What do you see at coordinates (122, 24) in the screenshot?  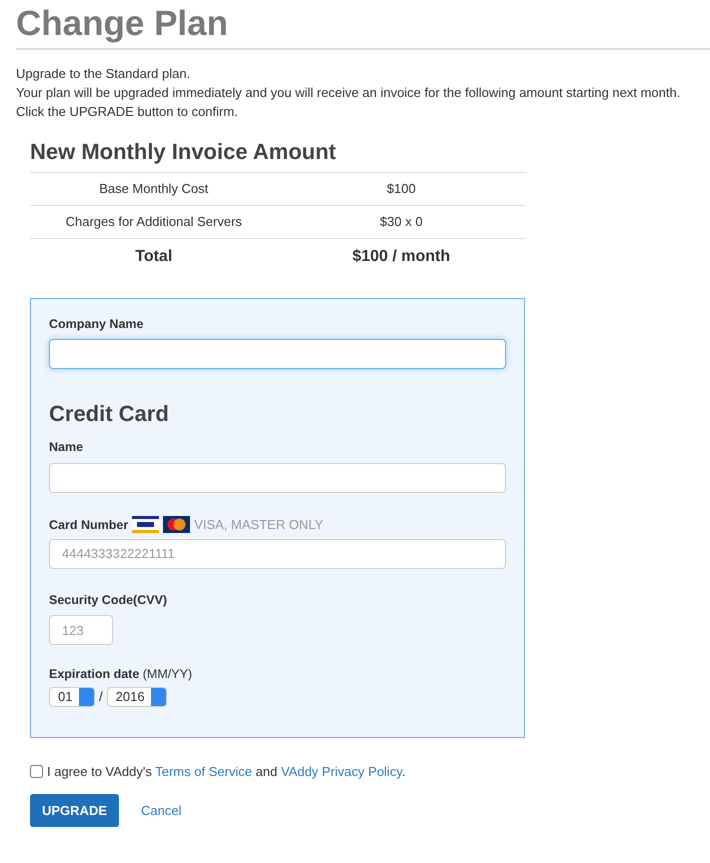 I see `page-title: Change Plan` at bounding box center [122, 24].